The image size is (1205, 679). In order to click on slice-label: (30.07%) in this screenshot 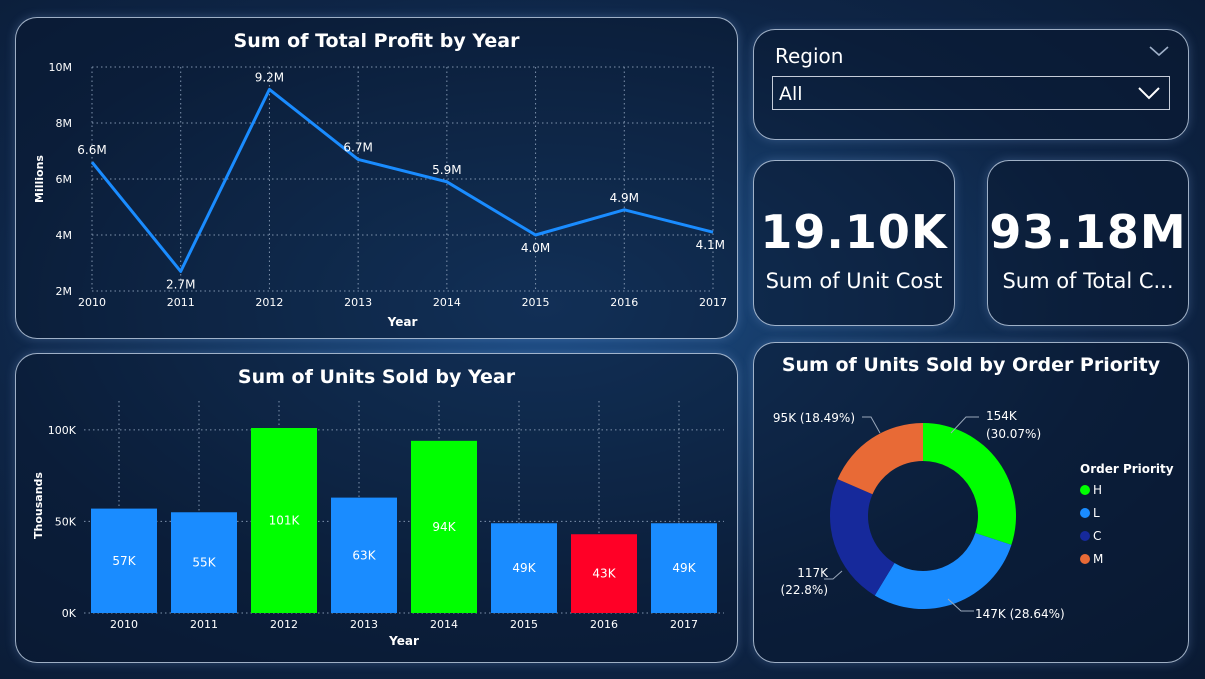, I will do `click(1013, 434)`.